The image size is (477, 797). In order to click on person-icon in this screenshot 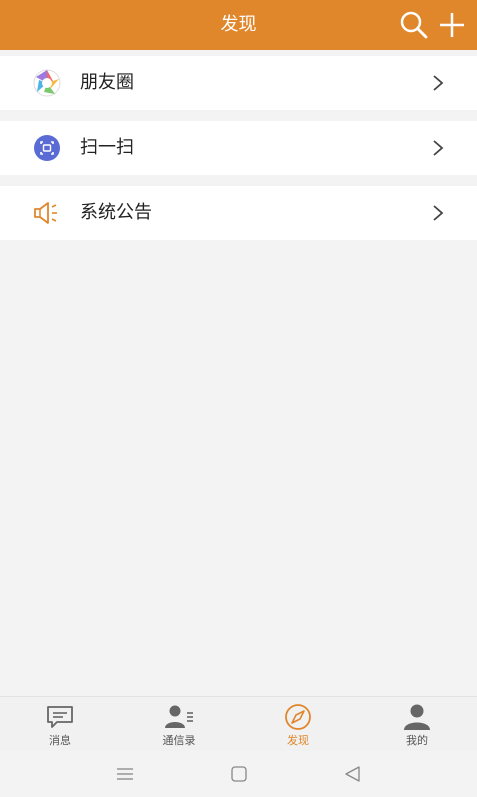, I will do `click(417, 717)`.